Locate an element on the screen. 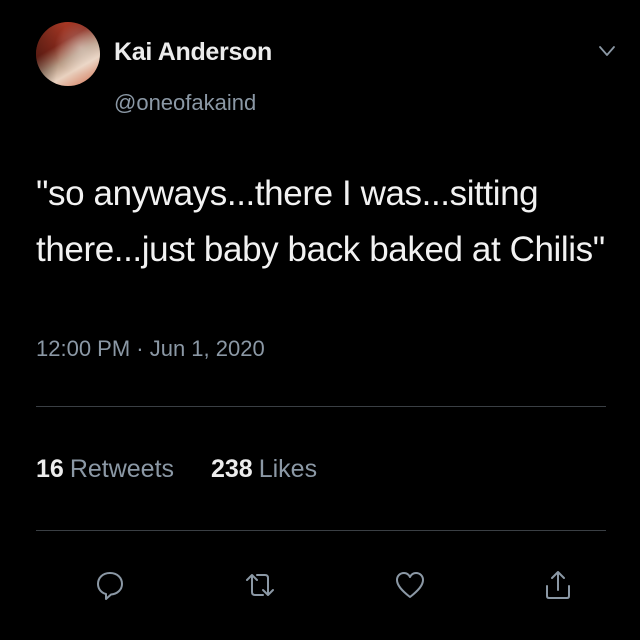 Image resolution: width=640 pixels, height=640 pixels. share-icon is located at coordinates (558, 585).